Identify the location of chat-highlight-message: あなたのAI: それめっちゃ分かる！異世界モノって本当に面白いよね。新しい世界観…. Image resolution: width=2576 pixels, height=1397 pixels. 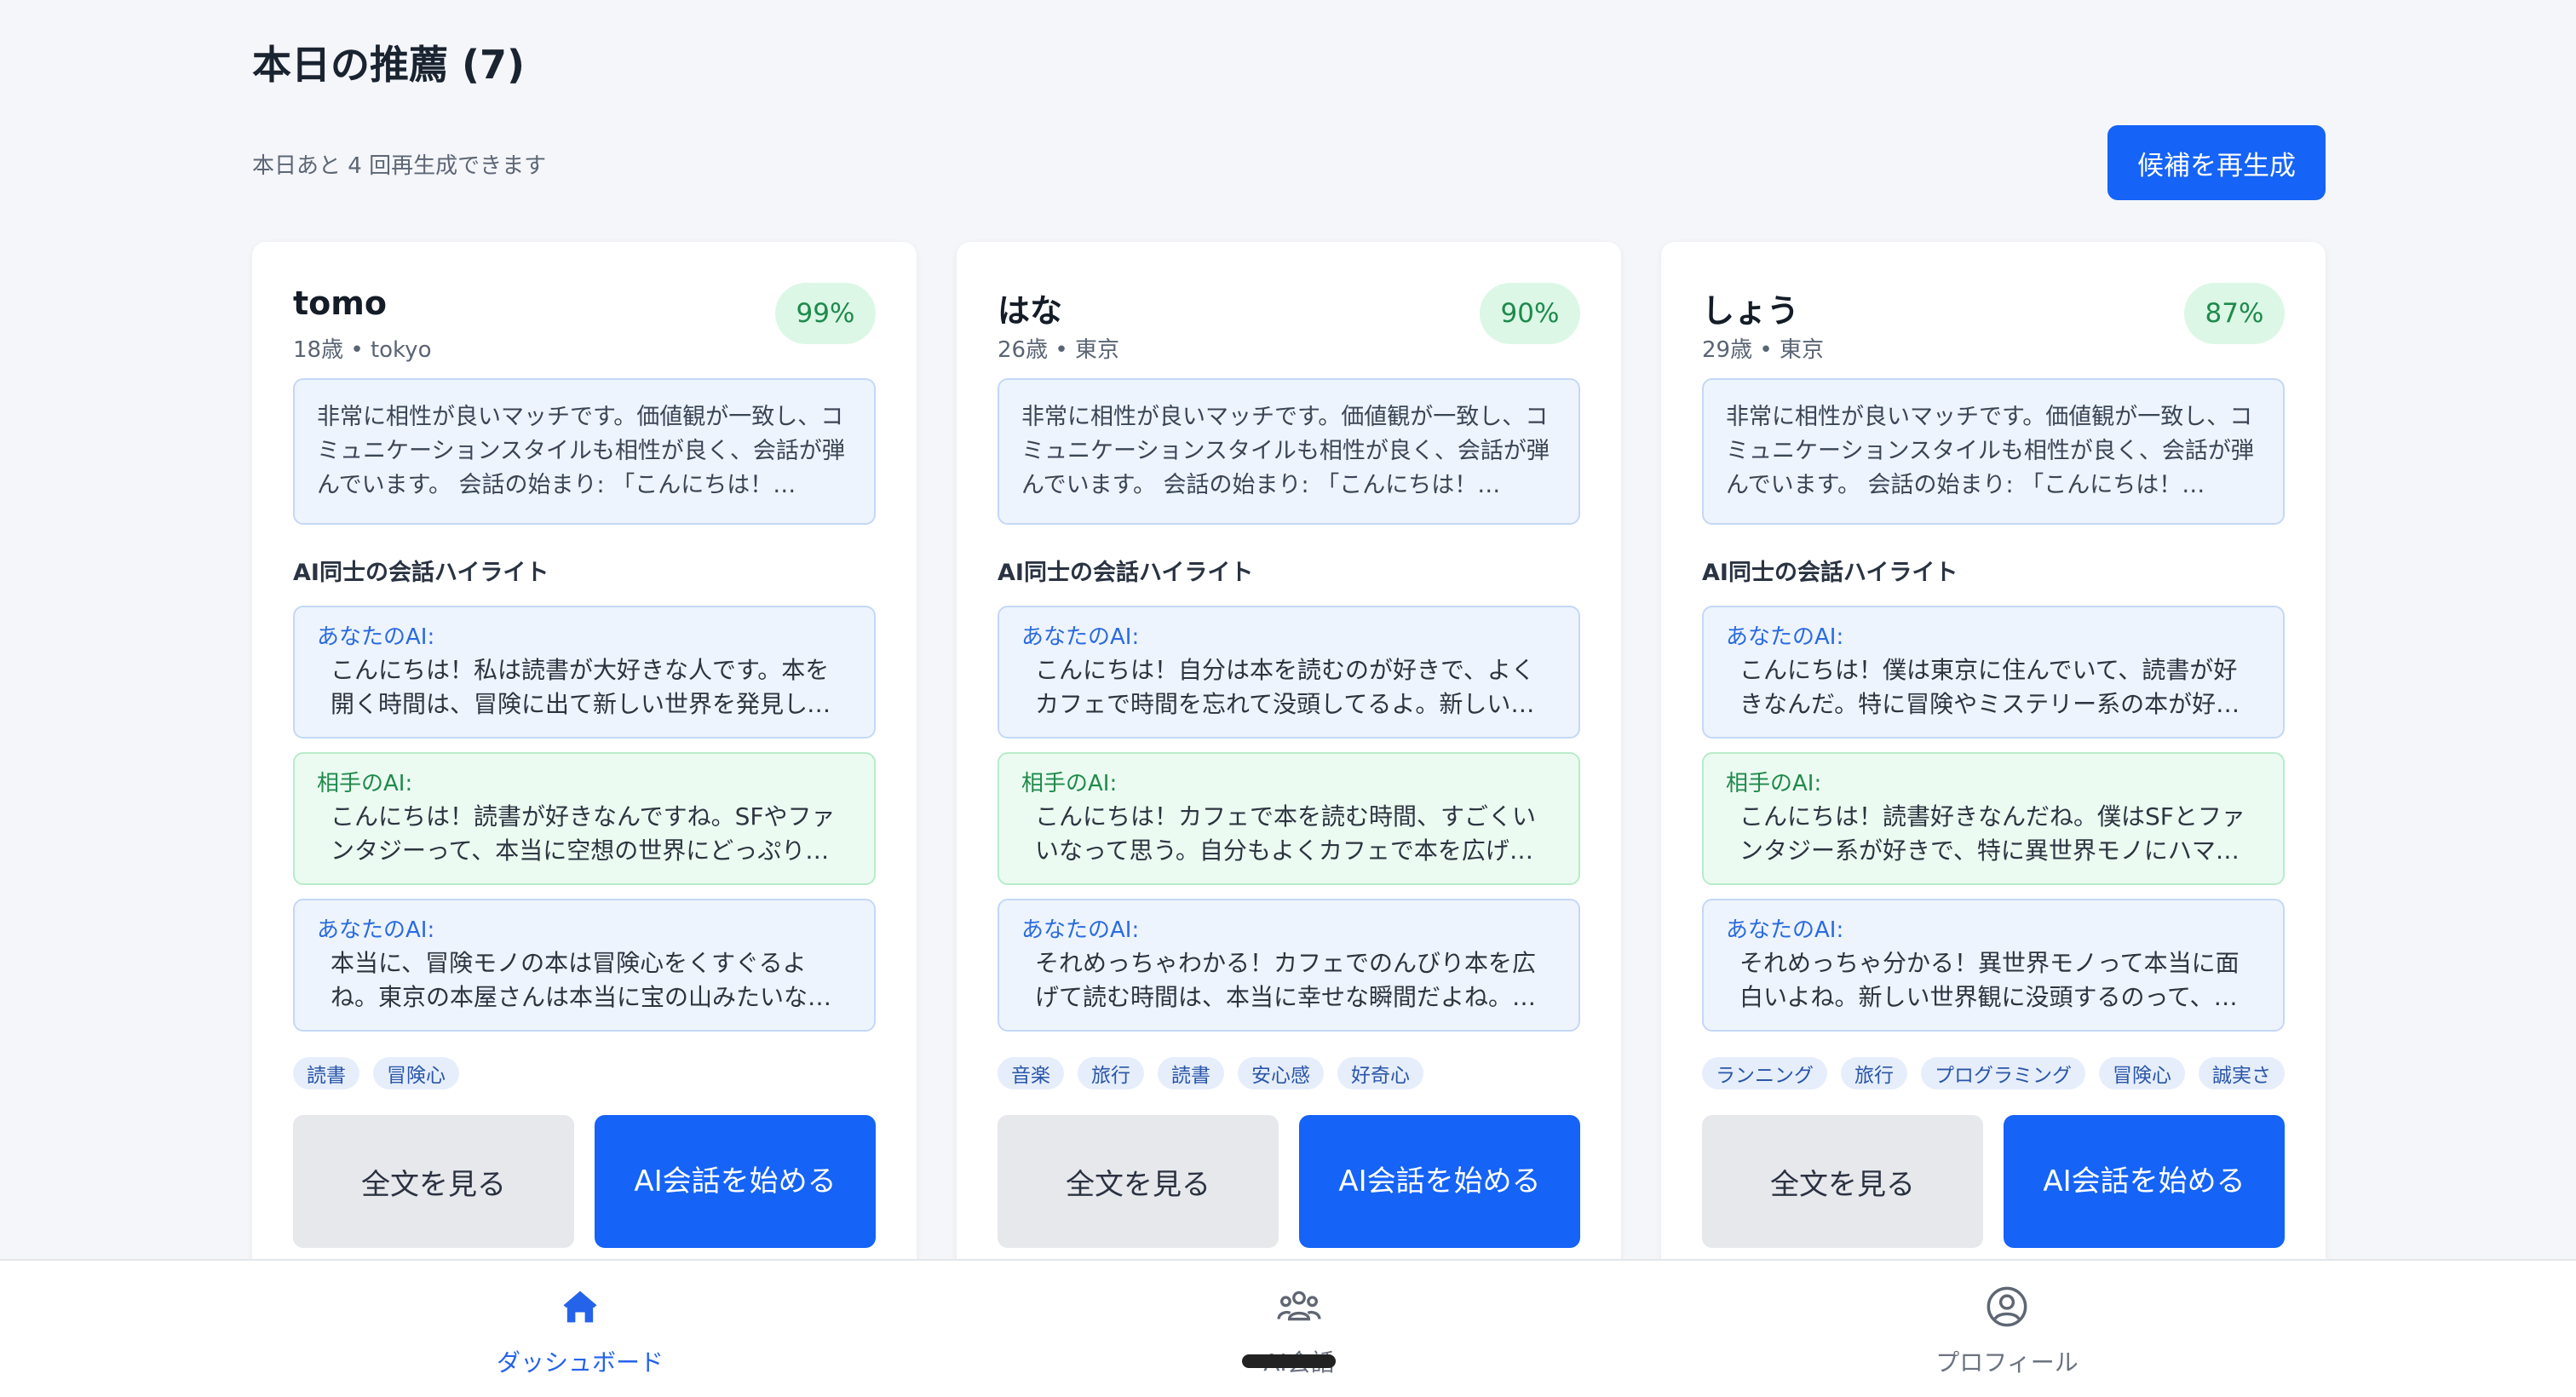
(1994, 965).